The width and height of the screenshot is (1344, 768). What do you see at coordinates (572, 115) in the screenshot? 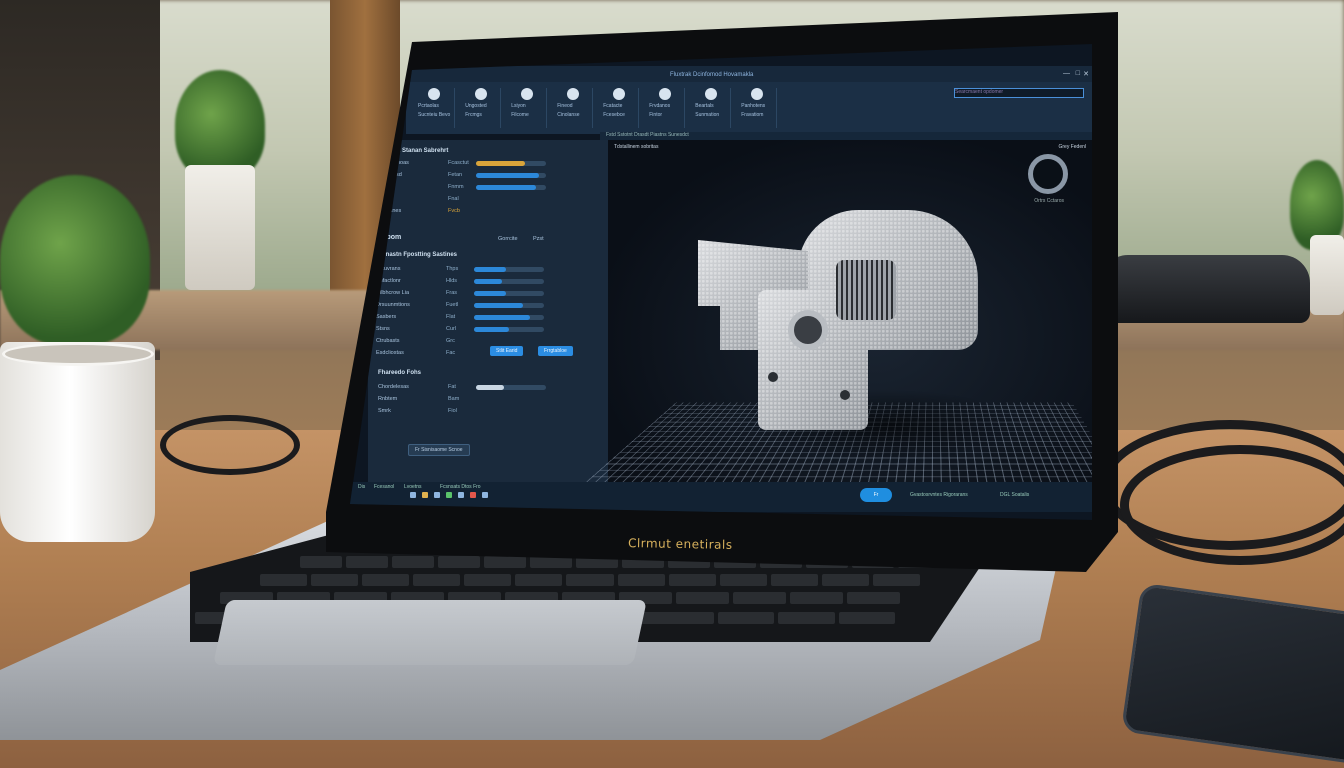
I see `ribbon-sublabel: Cinolanse` at bounding box center [572, 115].